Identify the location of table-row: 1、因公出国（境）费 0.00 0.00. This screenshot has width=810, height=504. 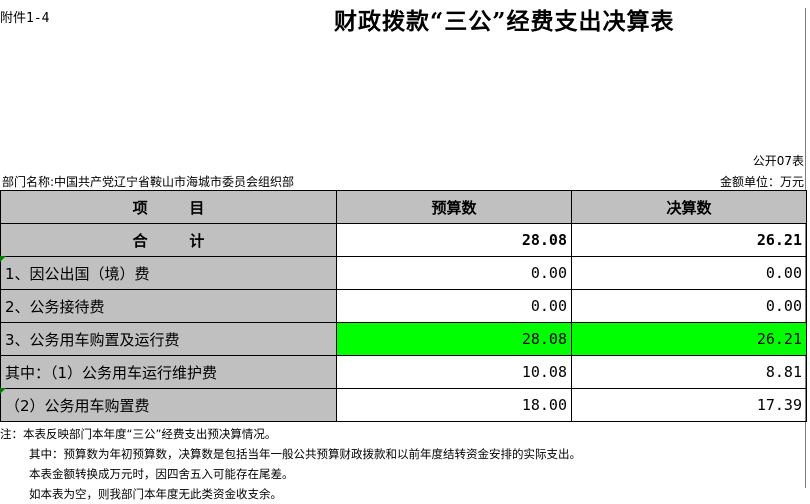
(403, 273).